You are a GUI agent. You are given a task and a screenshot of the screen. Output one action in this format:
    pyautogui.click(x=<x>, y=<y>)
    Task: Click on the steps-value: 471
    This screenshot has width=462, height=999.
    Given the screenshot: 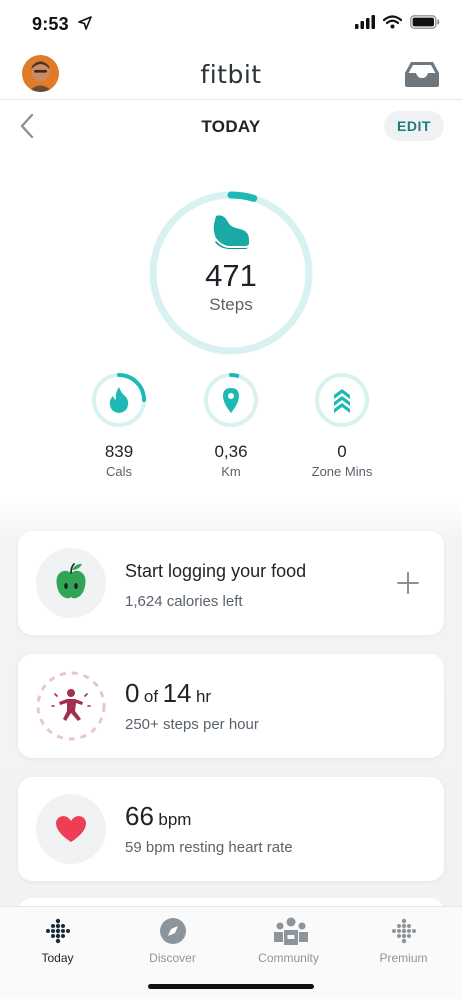 What is the action you would take?
    pyautogui.click(x=231, y=275)
    